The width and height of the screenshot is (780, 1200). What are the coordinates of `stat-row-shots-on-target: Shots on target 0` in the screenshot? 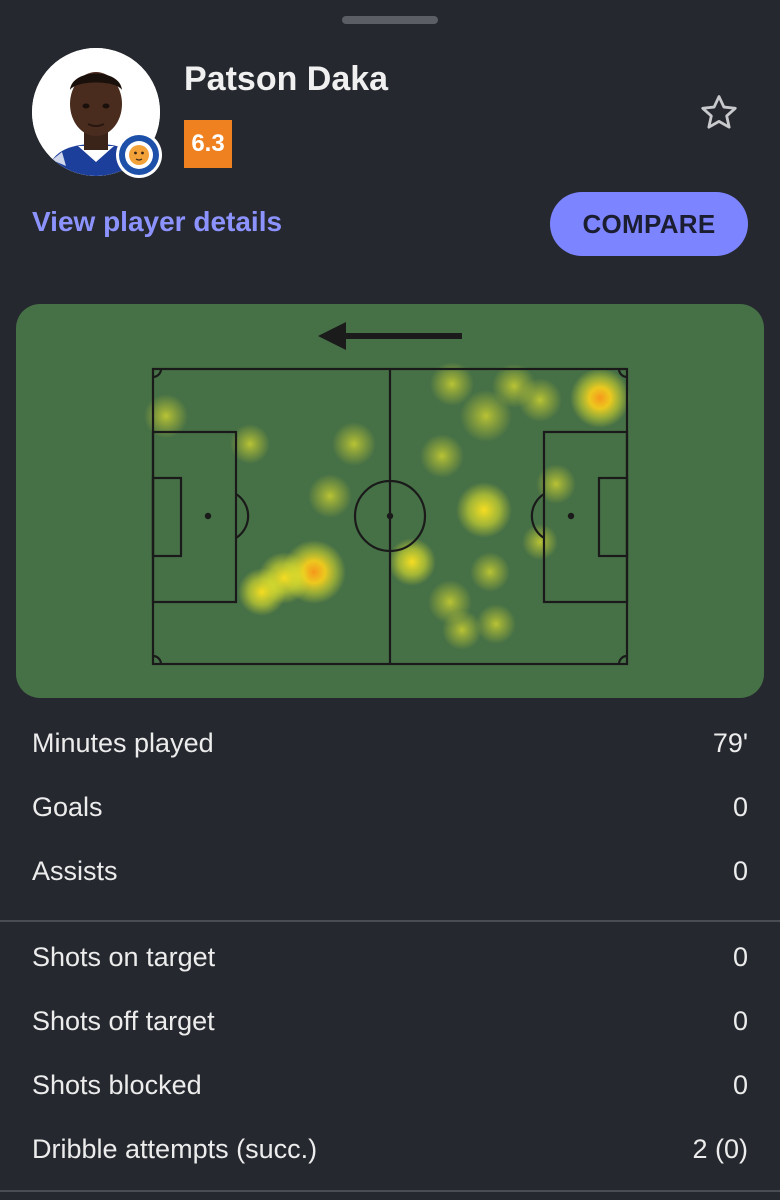 It's located at (390, 960).